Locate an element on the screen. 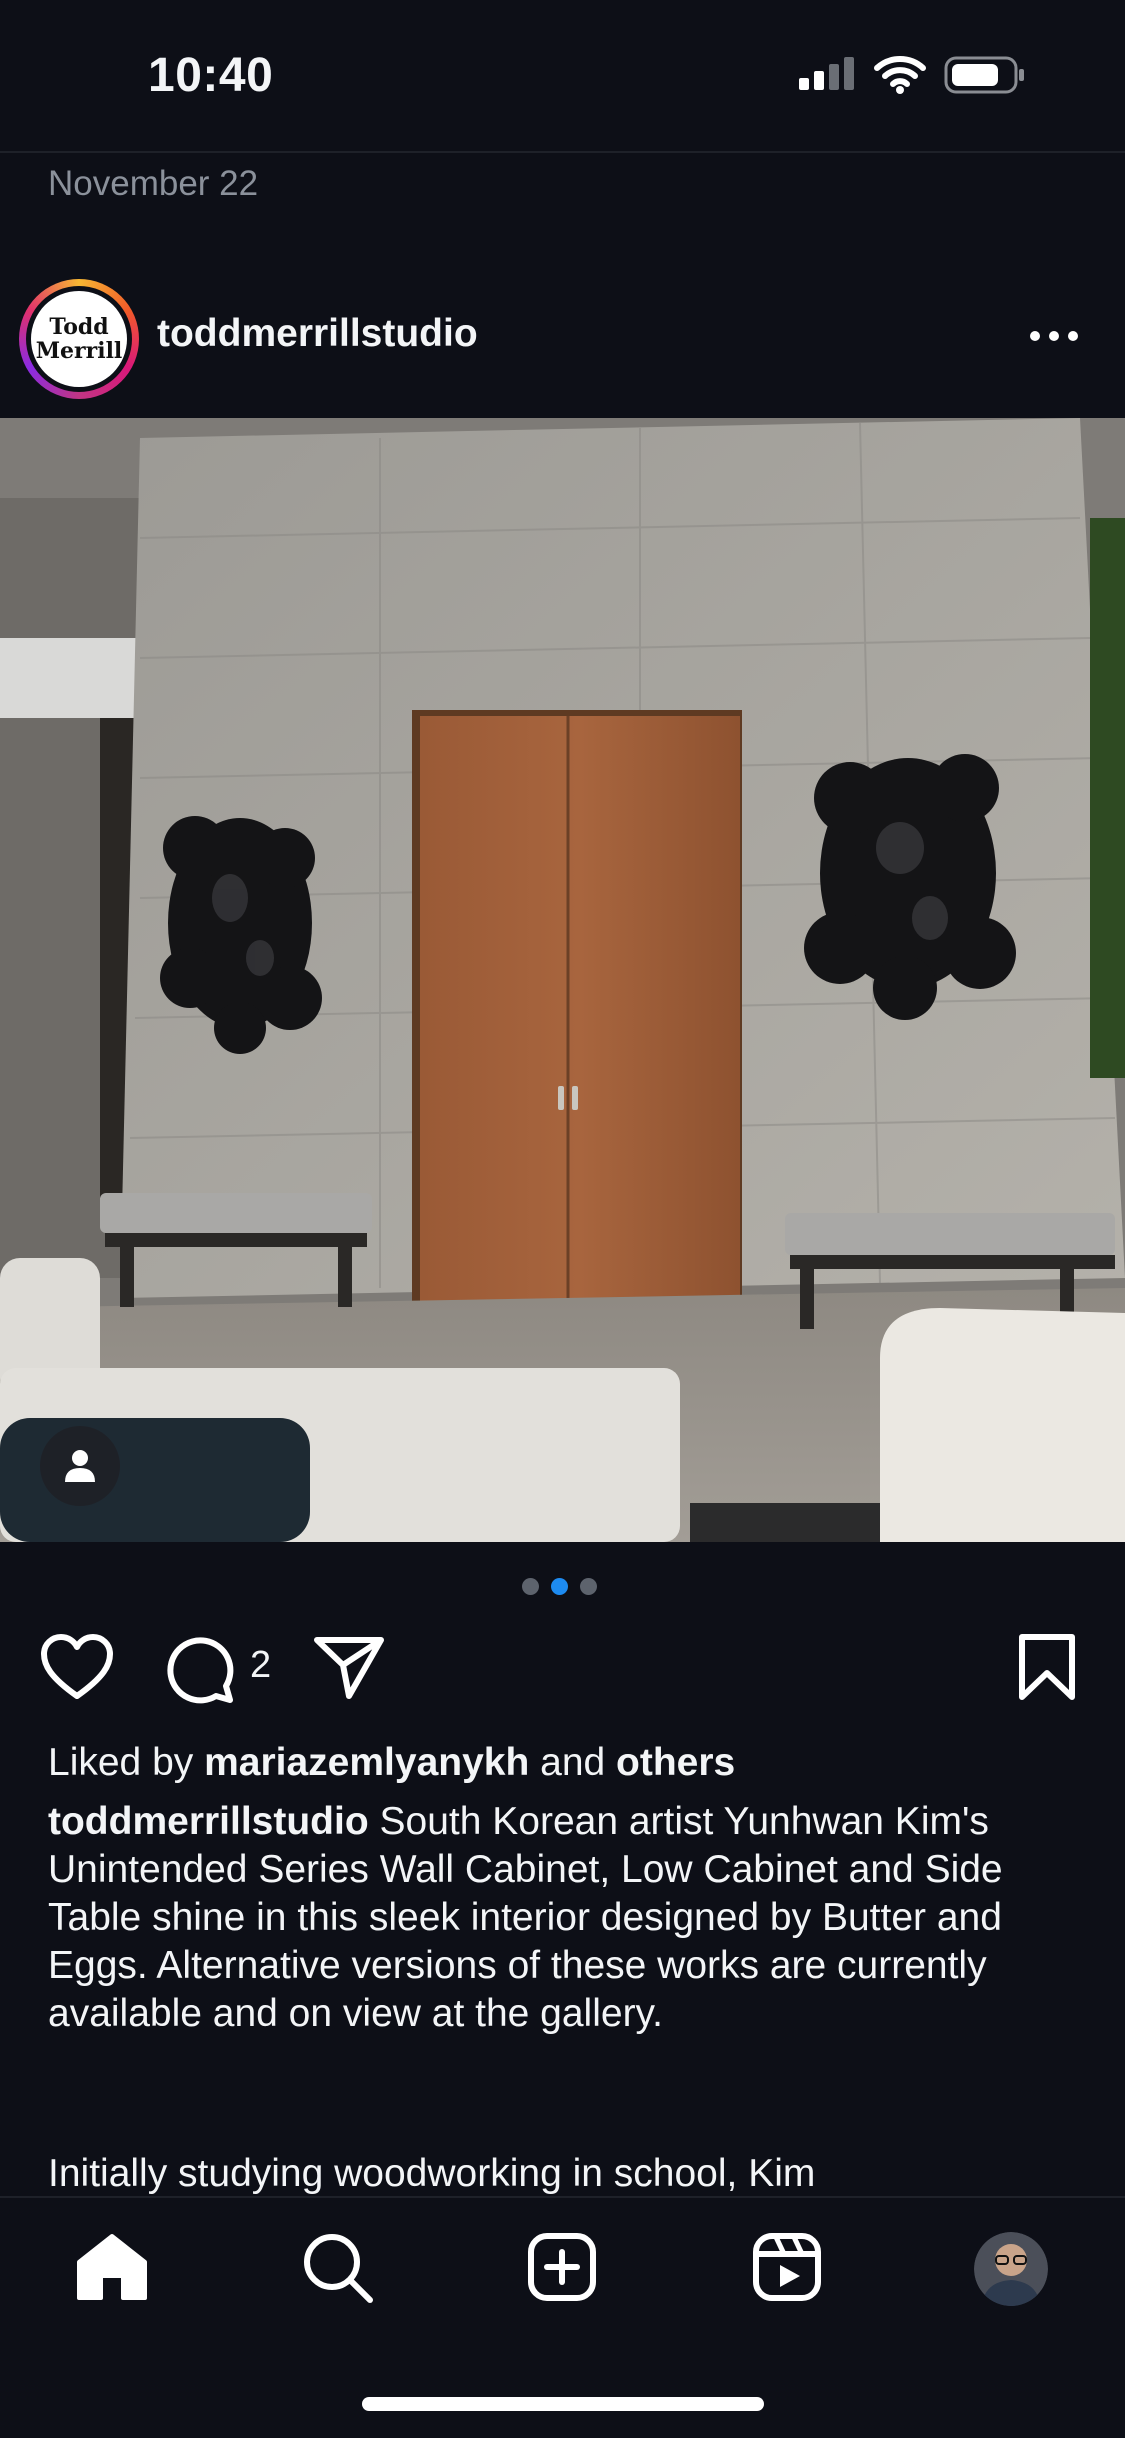  person-icon is located at coordinates (80, 1466).